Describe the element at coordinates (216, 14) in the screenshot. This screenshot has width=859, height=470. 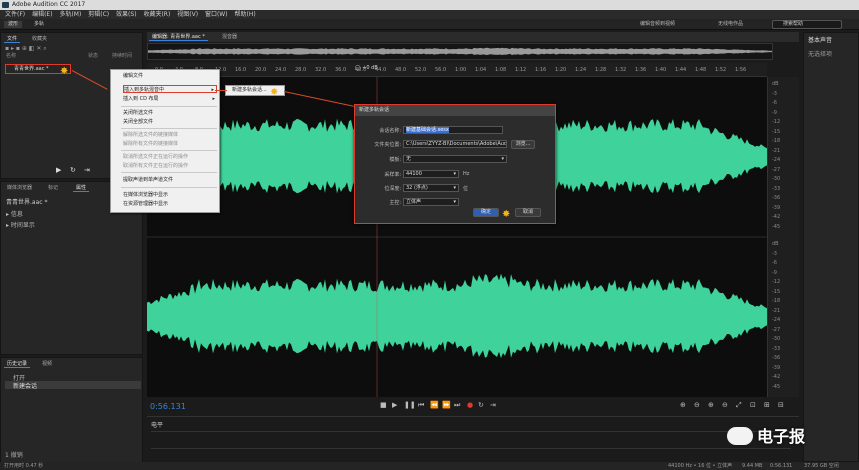
I see `menu-window: 窗口(W)` at that location.